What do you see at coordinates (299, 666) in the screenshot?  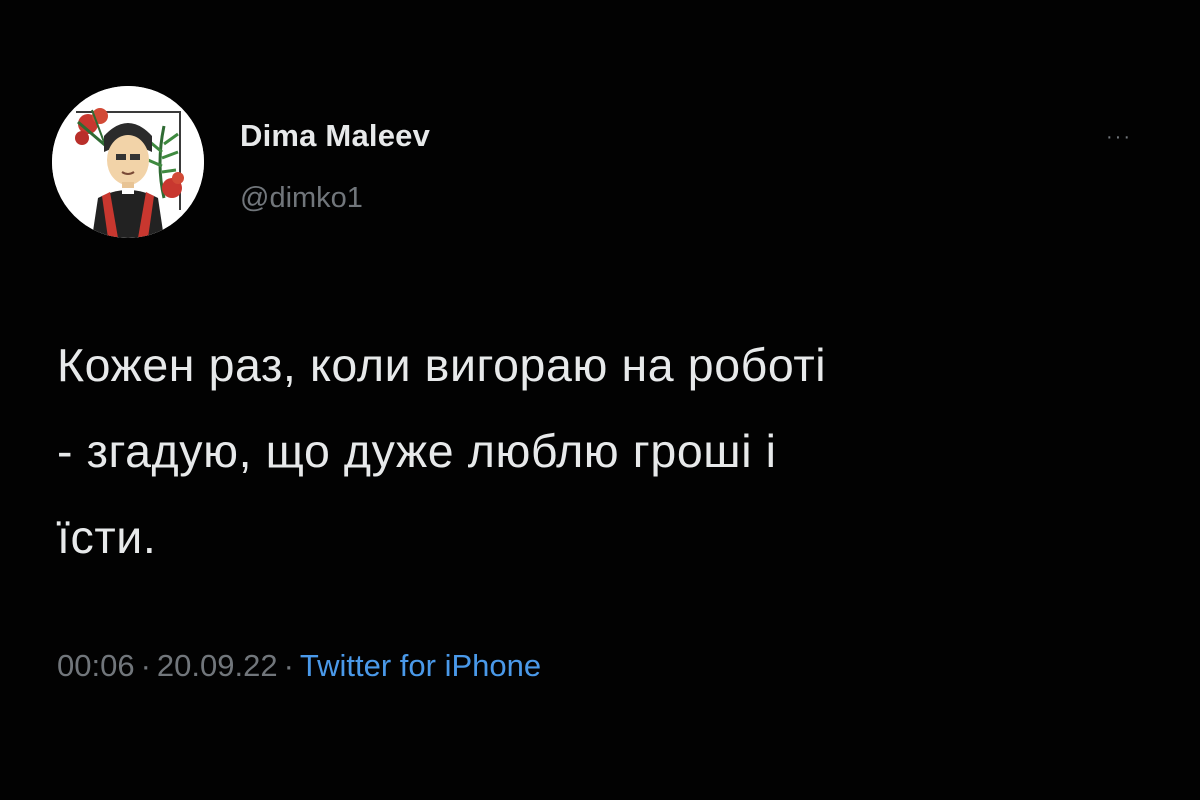 I see `tweet-metadata: 00:06 · 20.09.22 · Twitter for iPhone` at bounding box center [299, 666].